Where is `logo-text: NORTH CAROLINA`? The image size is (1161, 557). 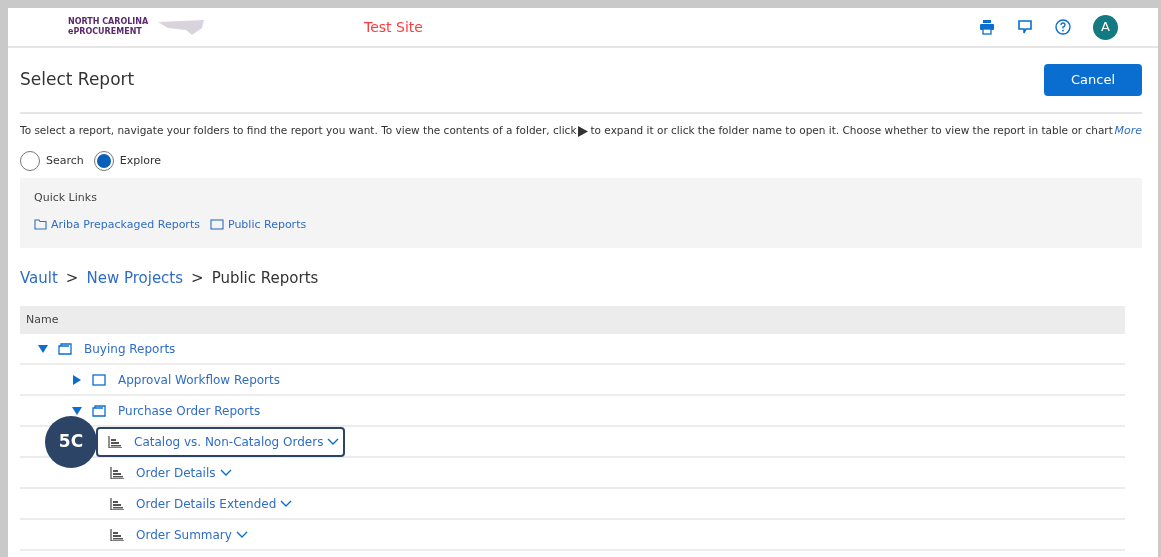
logo-text: NORTH CAROLINA is located at coordinates (108, 22).